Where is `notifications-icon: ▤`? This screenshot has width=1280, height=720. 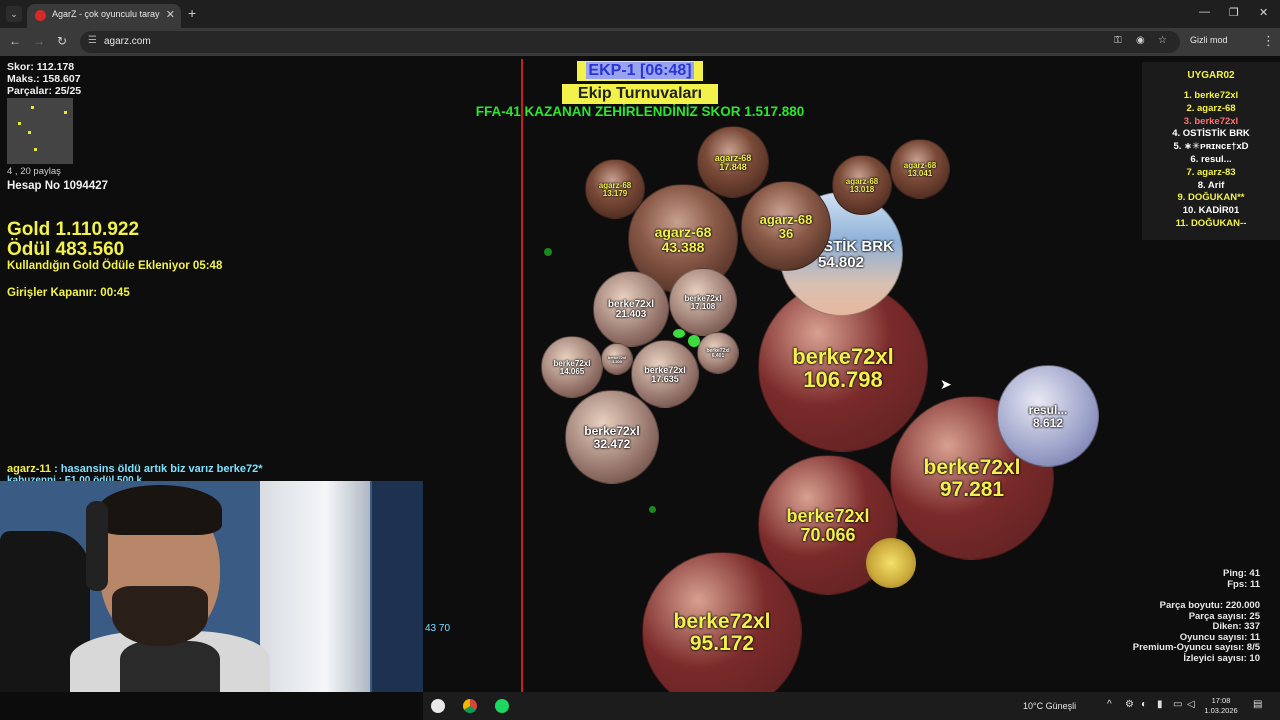
notifications-icon: ▤ is located at coordinates (1257, 704).